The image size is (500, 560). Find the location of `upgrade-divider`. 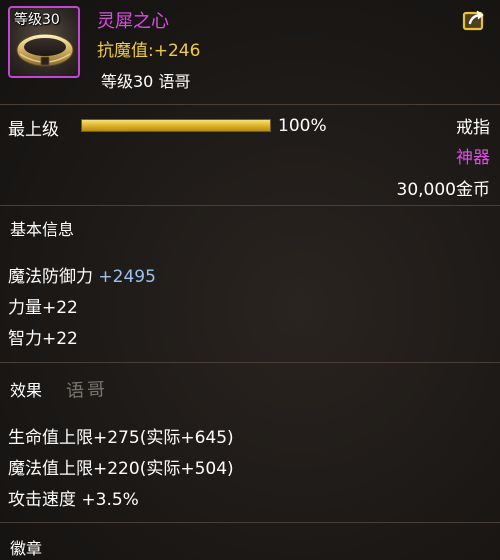

upgrade-divider is located at coordinates (250, 205).